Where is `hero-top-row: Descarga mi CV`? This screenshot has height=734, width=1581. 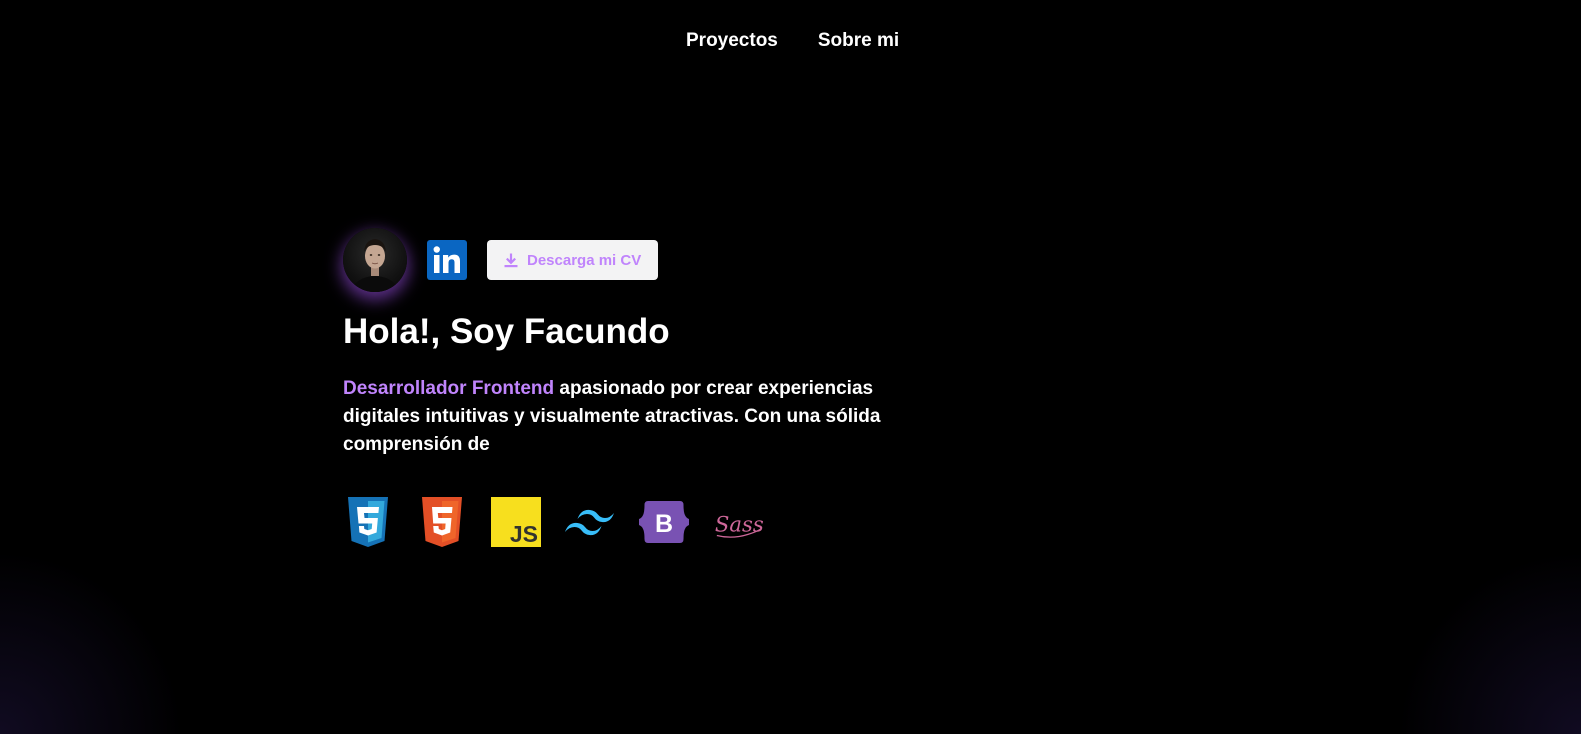
hero-top-row: Descarga mi CV is located at coordinates (633, 260).